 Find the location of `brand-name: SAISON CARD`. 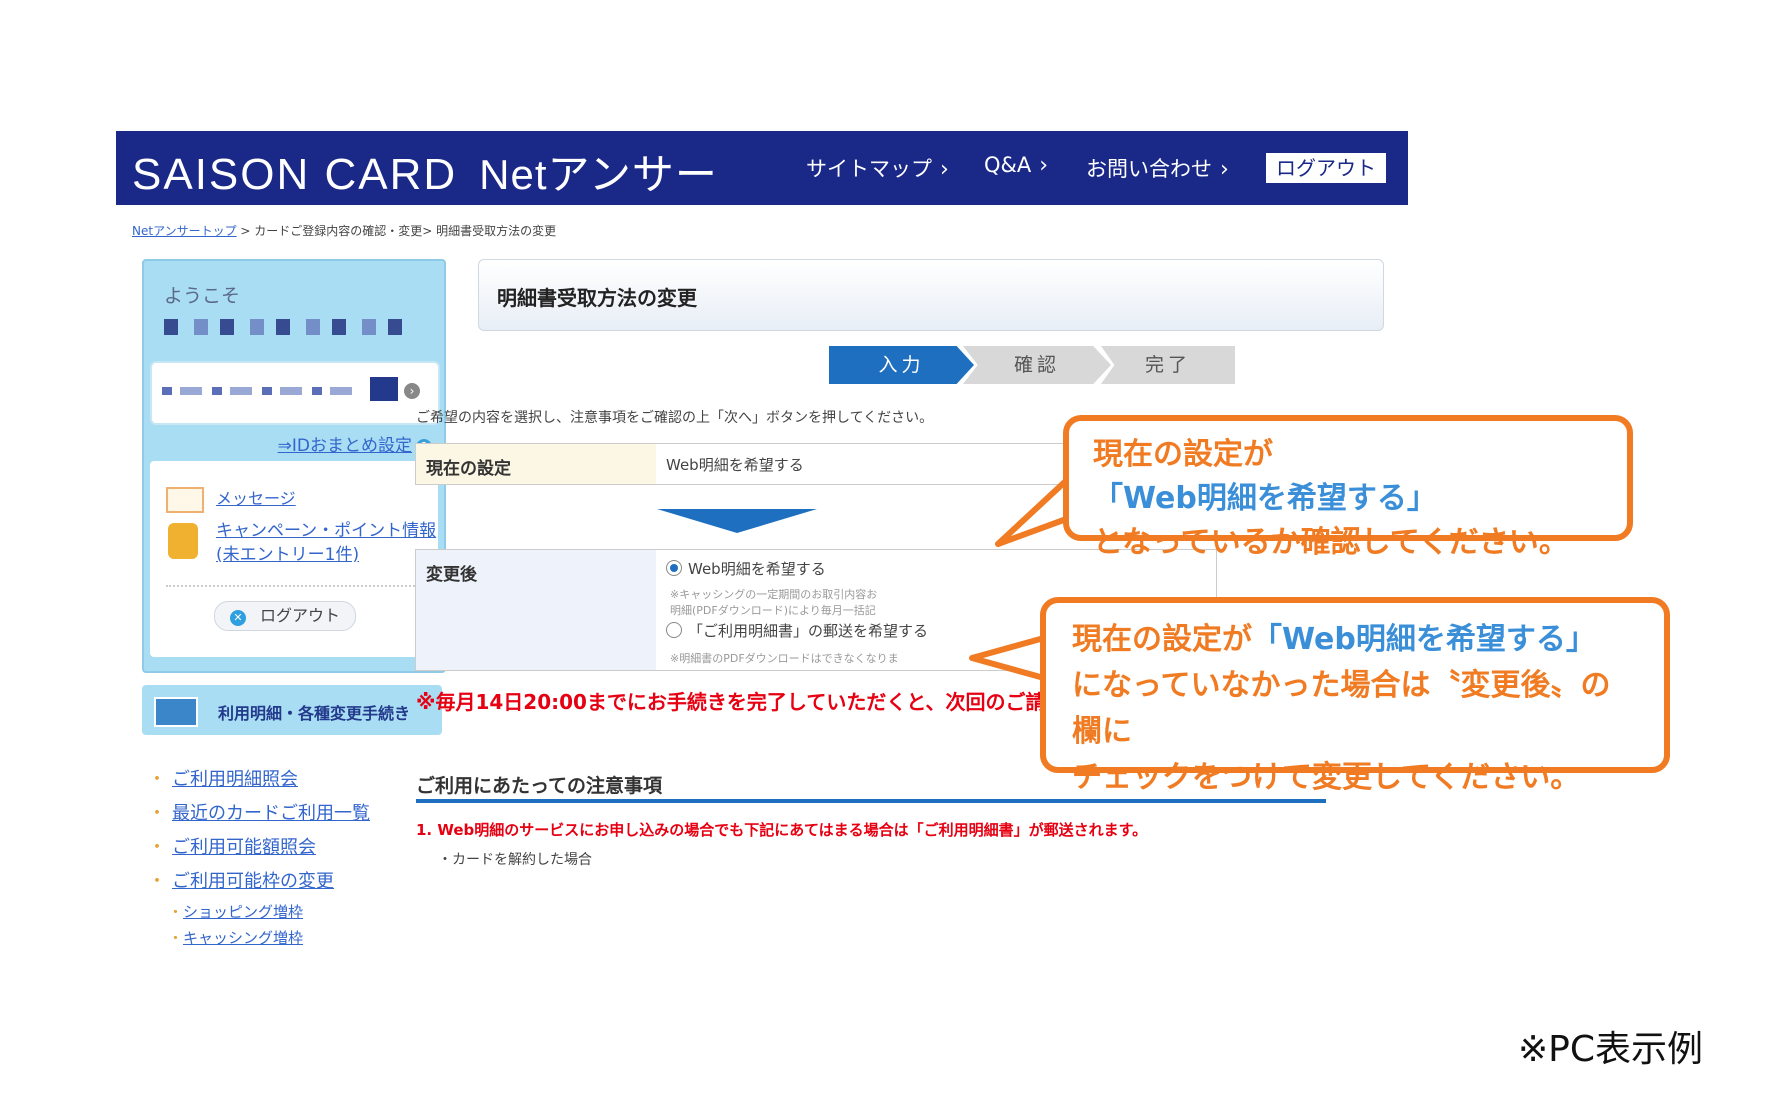

brand-name: SAISON CARD is located at coordinates (295, 174).